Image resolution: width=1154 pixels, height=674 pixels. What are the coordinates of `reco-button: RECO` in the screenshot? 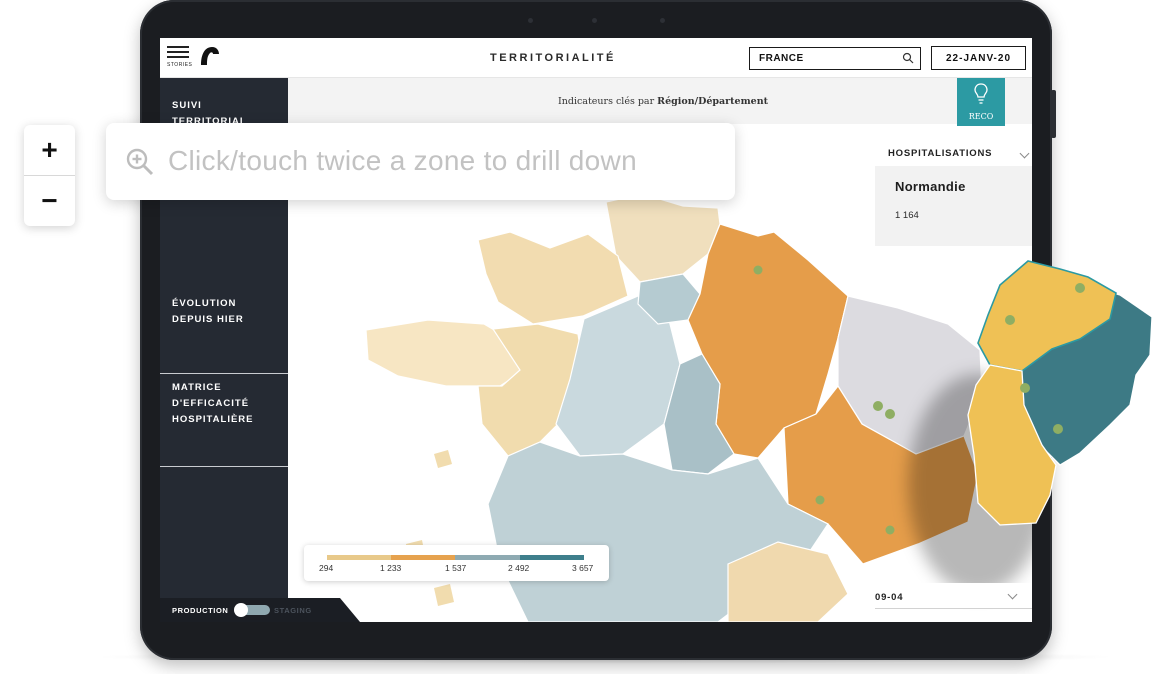 It's located at (981, 102).